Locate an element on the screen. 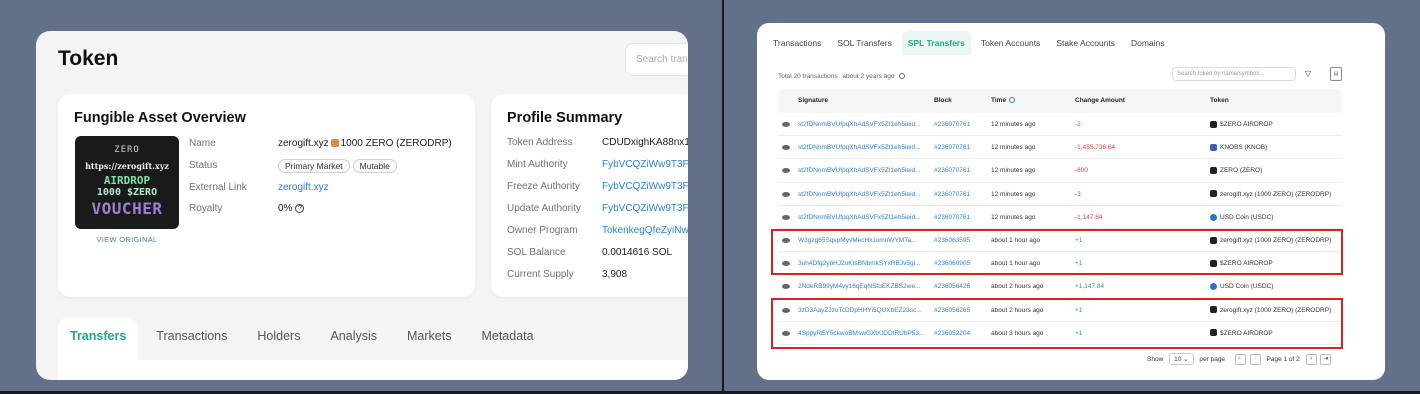 Image resolution: width=1420 pixels, height=394 pixels. tab-holders: Holders is located at coordinates (278, 339).